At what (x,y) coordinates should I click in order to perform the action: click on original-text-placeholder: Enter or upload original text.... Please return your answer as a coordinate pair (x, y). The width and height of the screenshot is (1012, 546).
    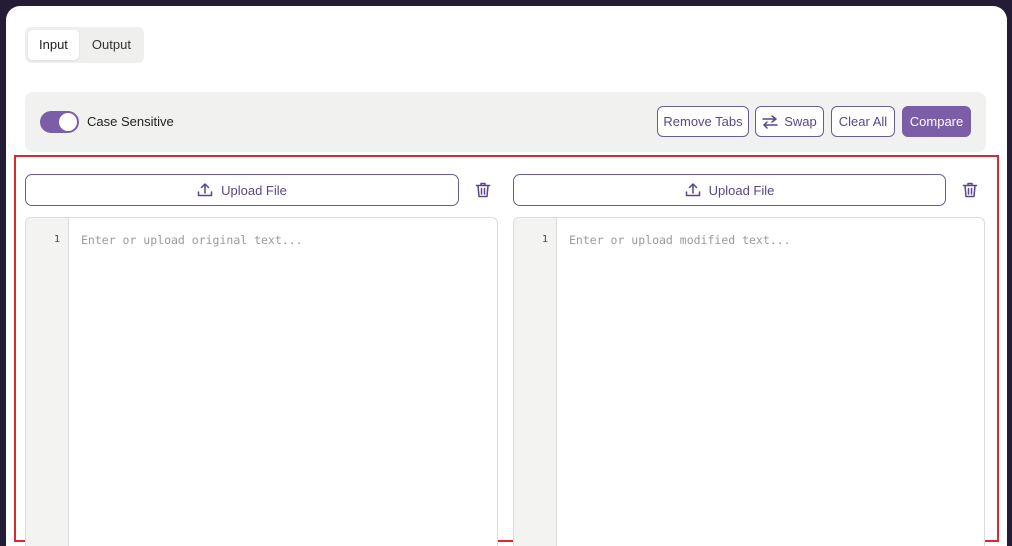
    Looking at the image, I should click on (192, 240).